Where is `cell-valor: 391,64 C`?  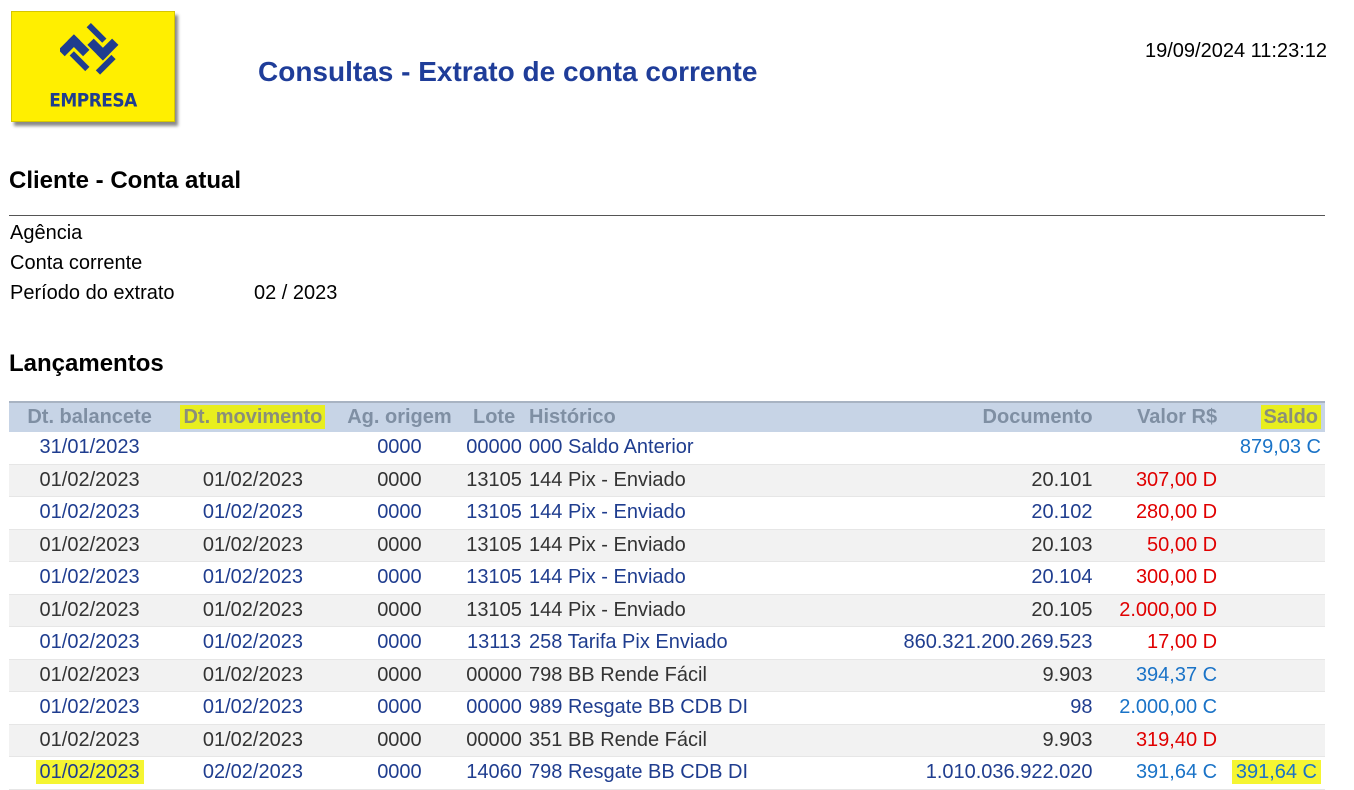
cell-valor: 391,64 C is located at coordinates (1163, 773).